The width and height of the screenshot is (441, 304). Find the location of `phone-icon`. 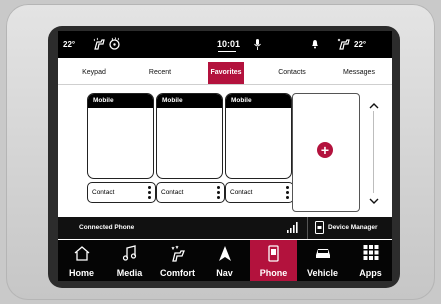

phone-icon is located at coordinates (273, 253).